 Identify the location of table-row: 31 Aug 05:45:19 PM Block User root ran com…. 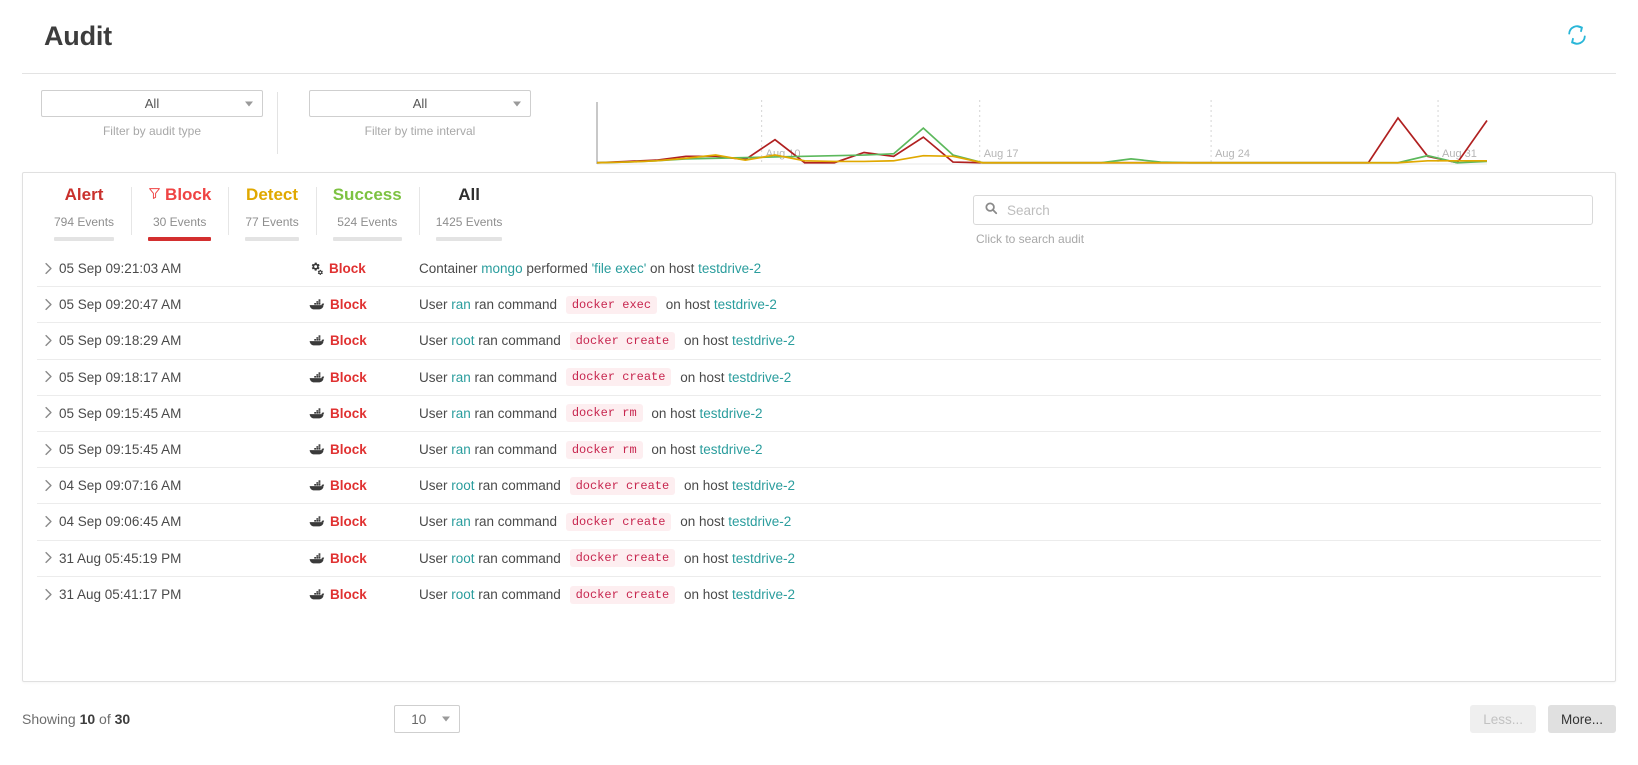
(819, 559).